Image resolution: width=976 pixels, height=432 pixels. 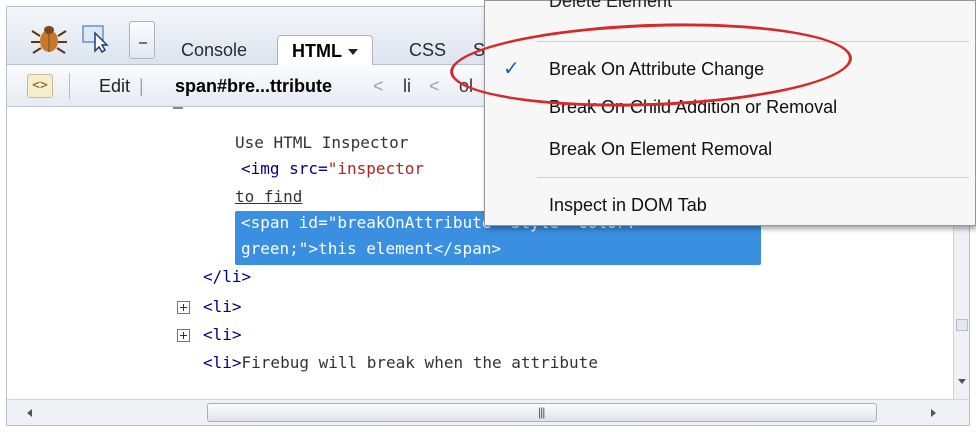 I want to click on firebug-bug-icon, so click(x=49, y=38).